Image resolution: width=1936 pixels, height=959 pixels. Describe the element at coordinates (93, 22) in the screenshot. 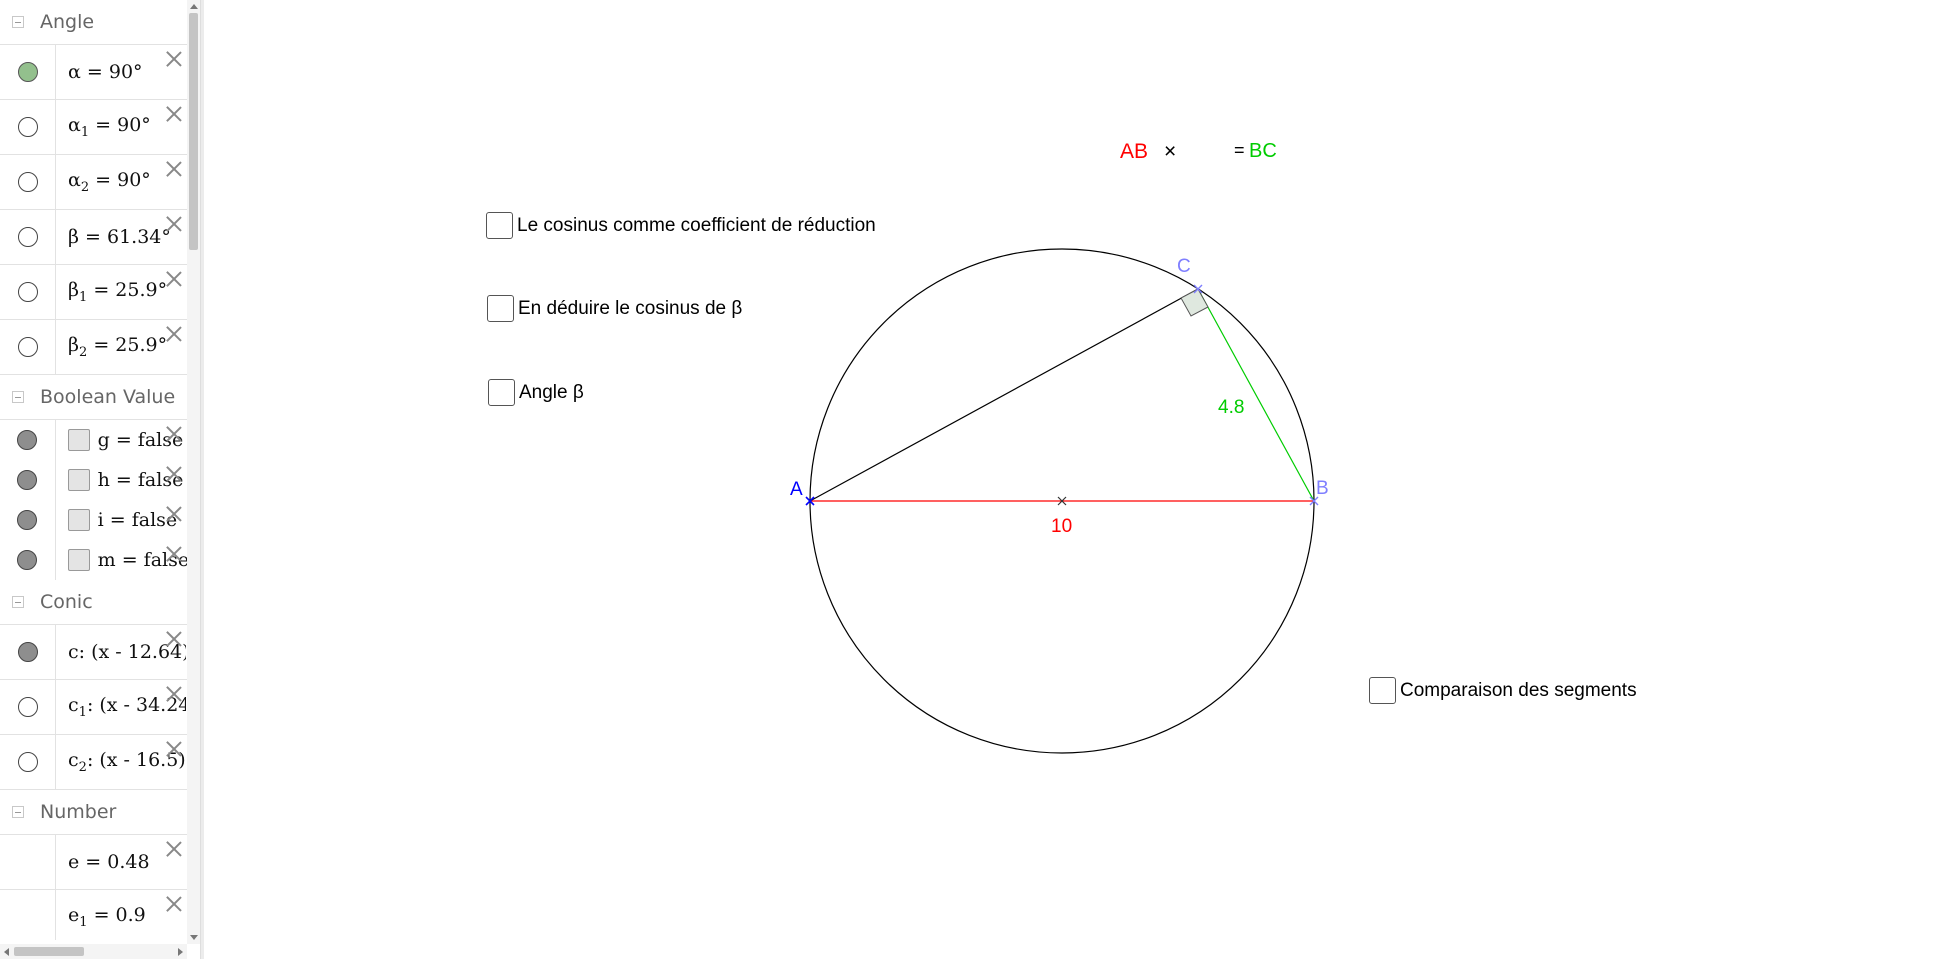

I see `category-header: Angle` at that location.